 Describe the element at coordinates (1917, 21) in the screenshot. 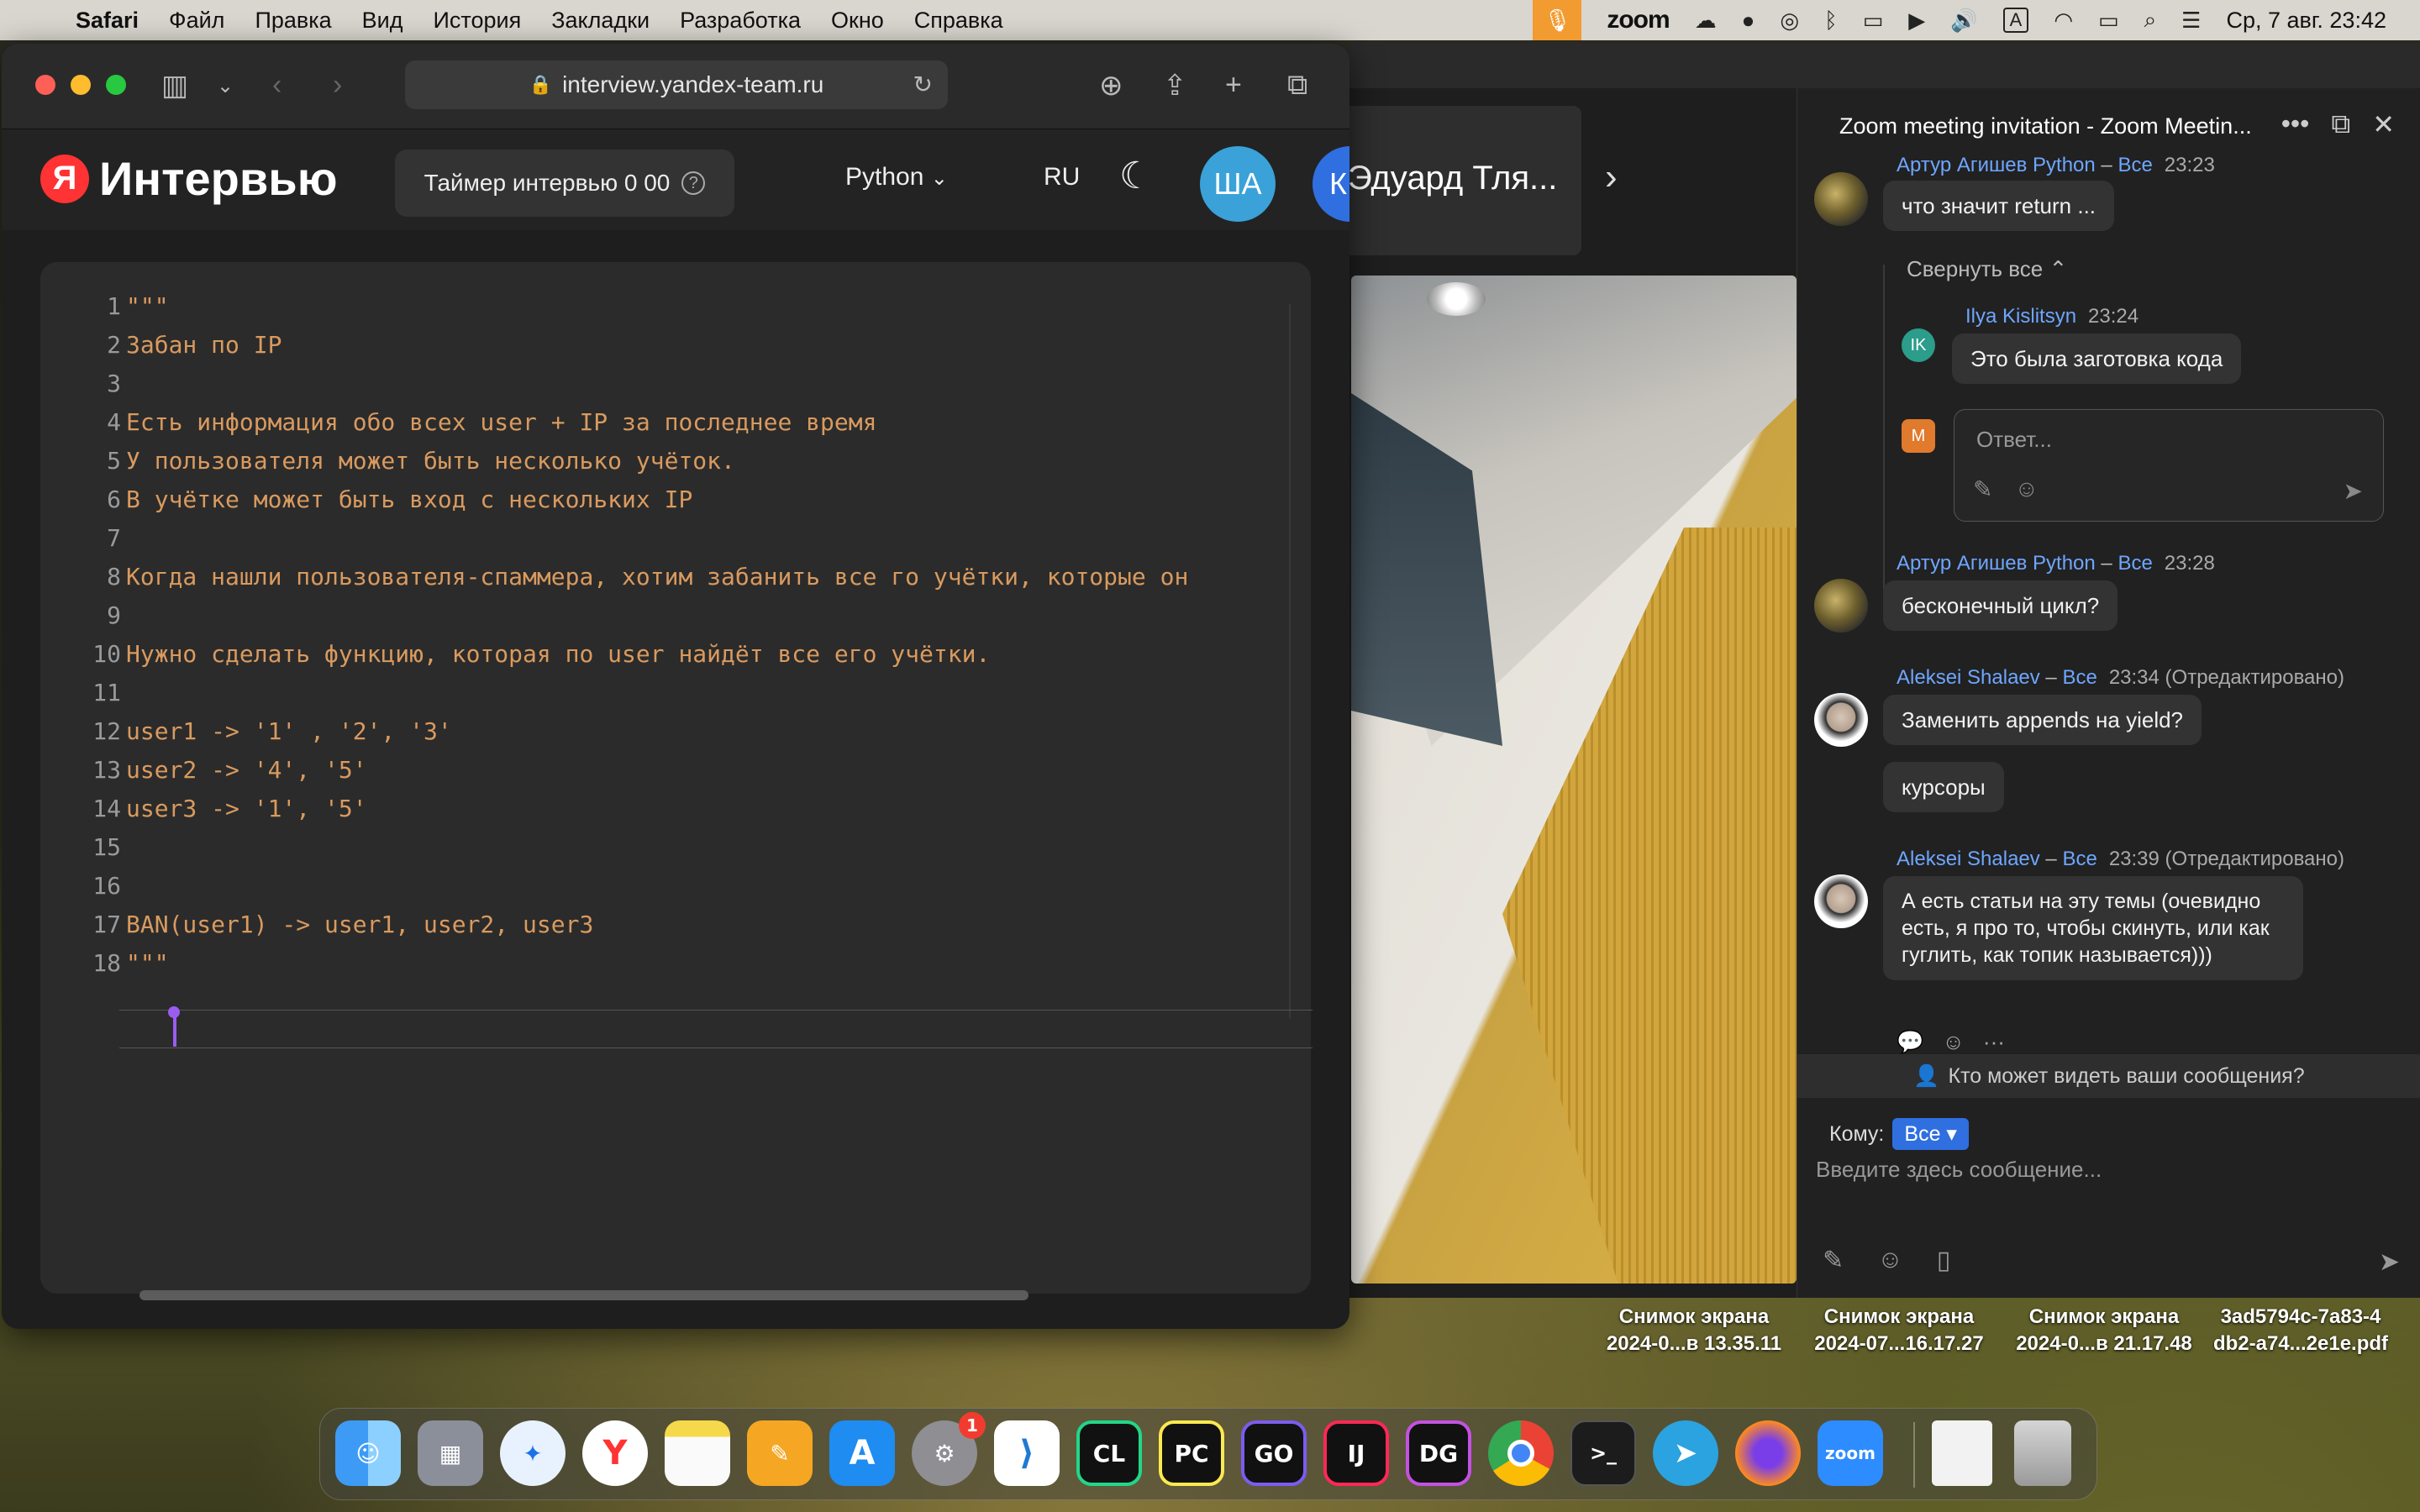

I see `play-icon: ▶` at that location.